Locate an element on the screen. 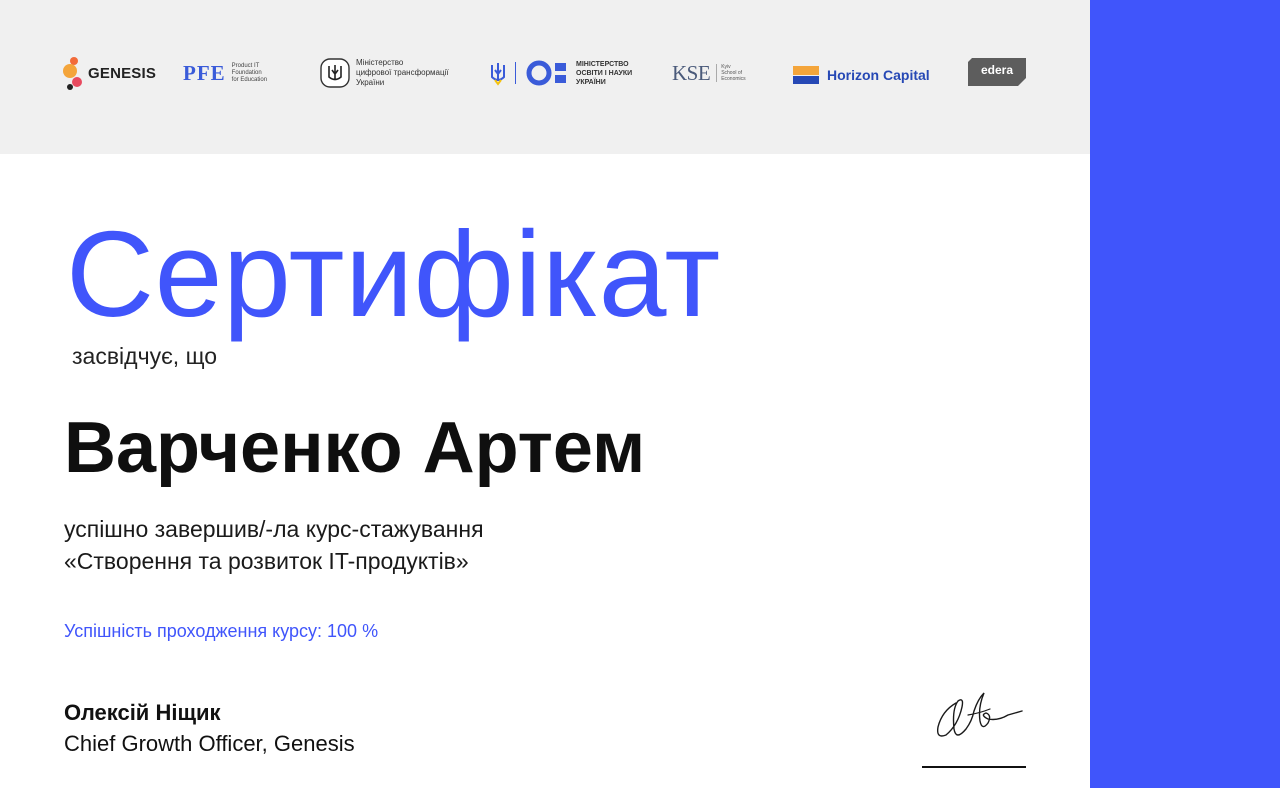 This screenshot has width=1280, height=788. kse-wordmark: KSE is located at coordinates (691, 72).